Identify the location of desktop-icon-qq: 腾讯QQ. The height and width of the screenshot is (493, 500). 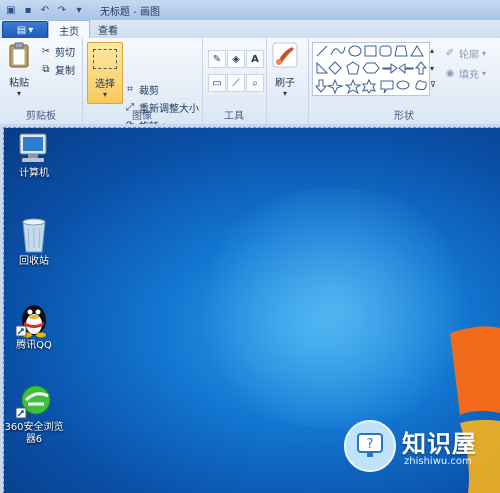
(34, 326).